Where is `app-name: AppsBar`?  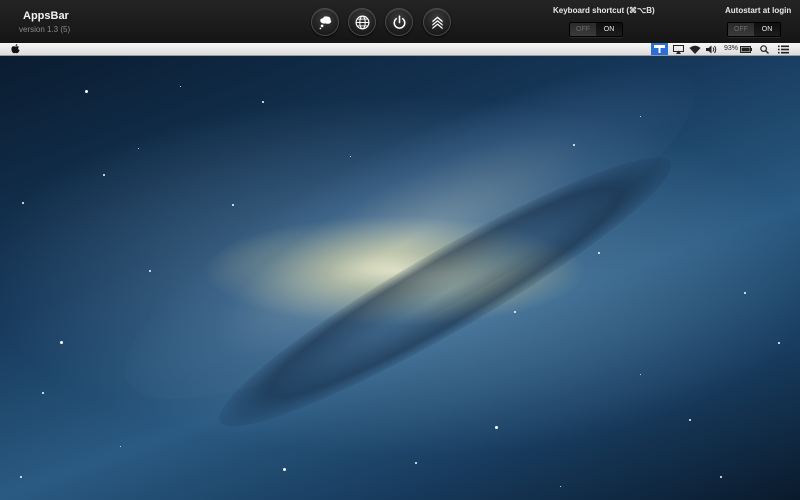
app-name: AppsBar is located at coordinates (46, 16).